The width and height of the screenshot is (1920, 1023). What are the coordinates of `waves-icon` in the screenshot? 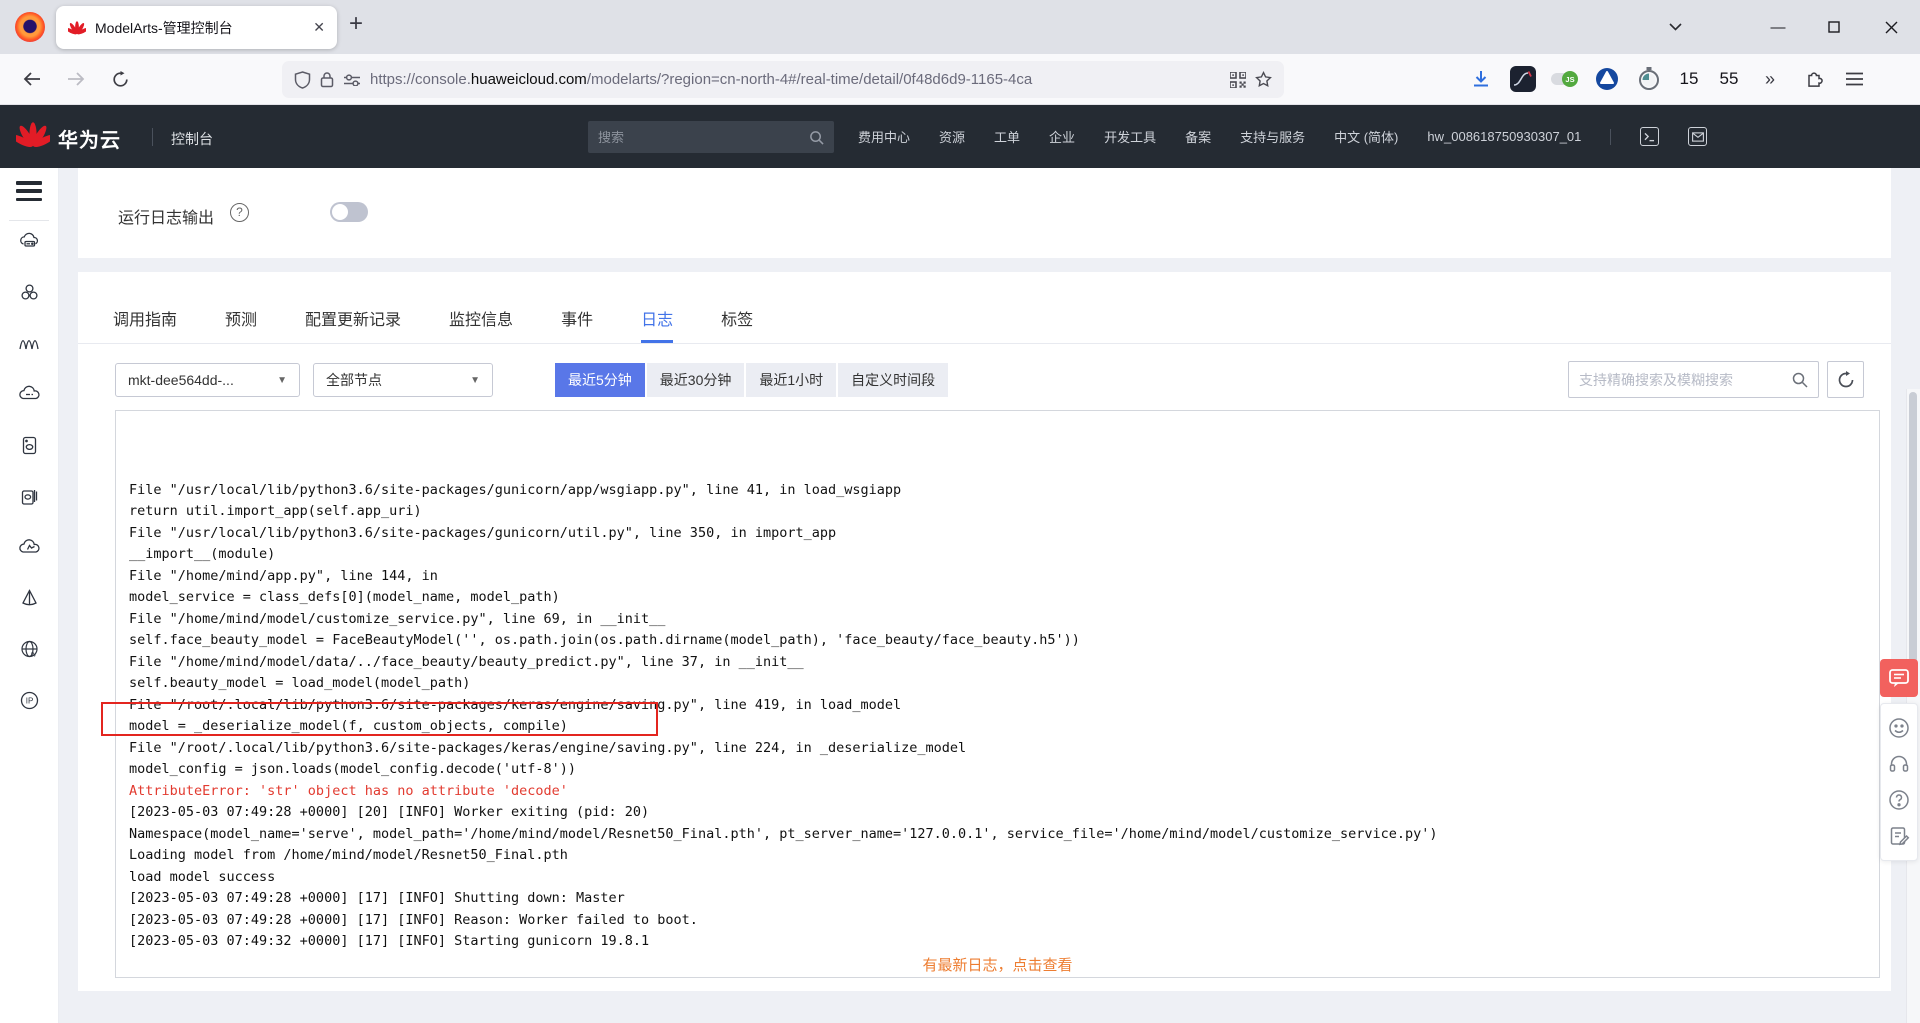 It's located at (29, 343).